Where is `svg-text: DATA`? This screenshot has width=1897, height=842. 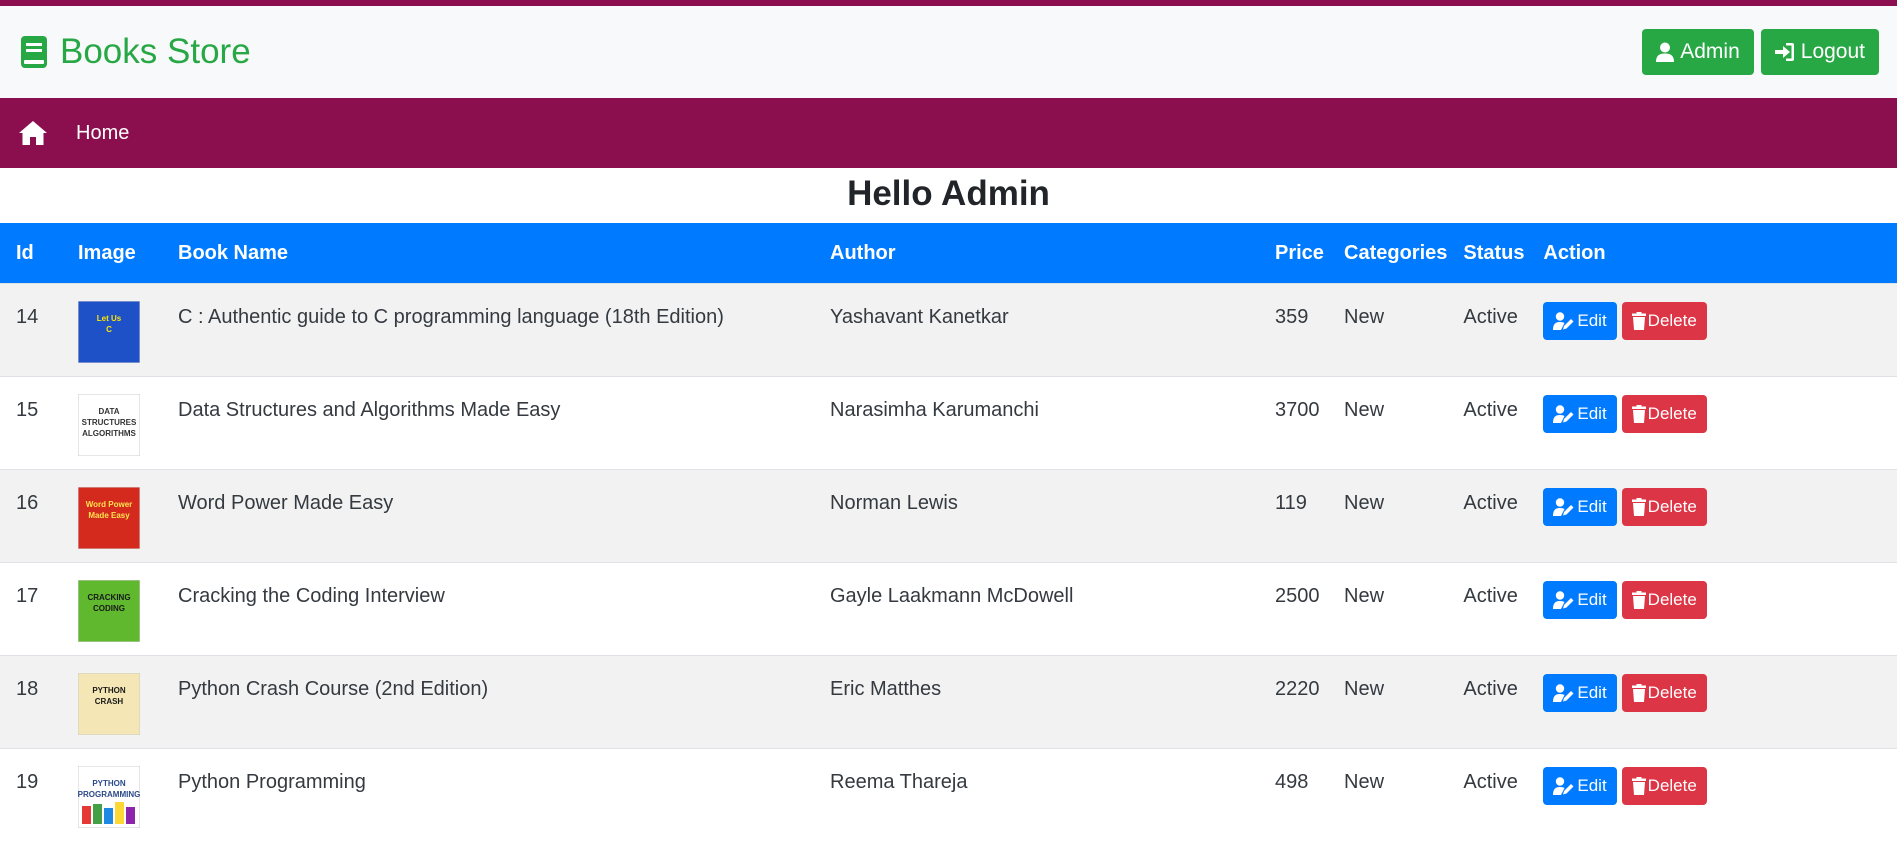
svg-text: DATA is located at coordinates (108, 411).